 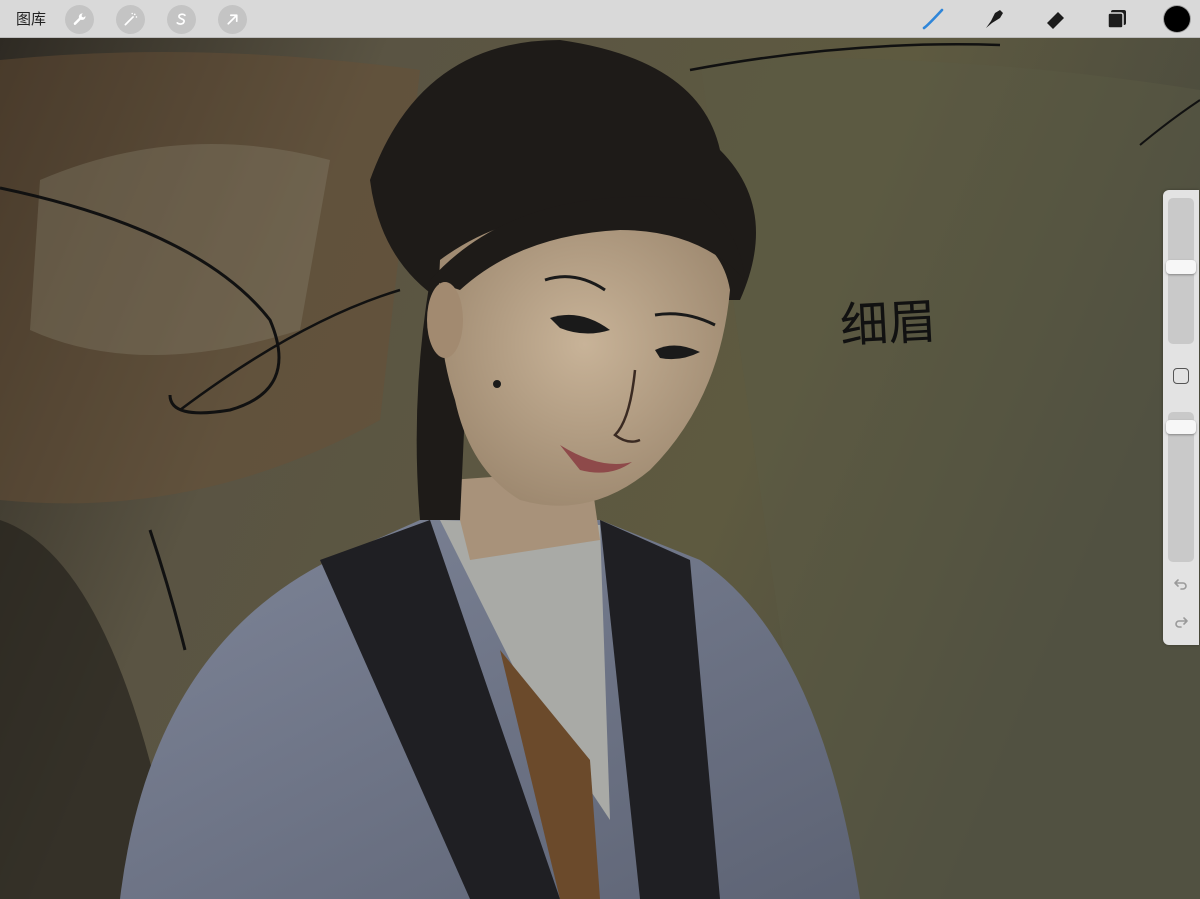 I want to click on opacity-slider, so click(x=1181, y=487).